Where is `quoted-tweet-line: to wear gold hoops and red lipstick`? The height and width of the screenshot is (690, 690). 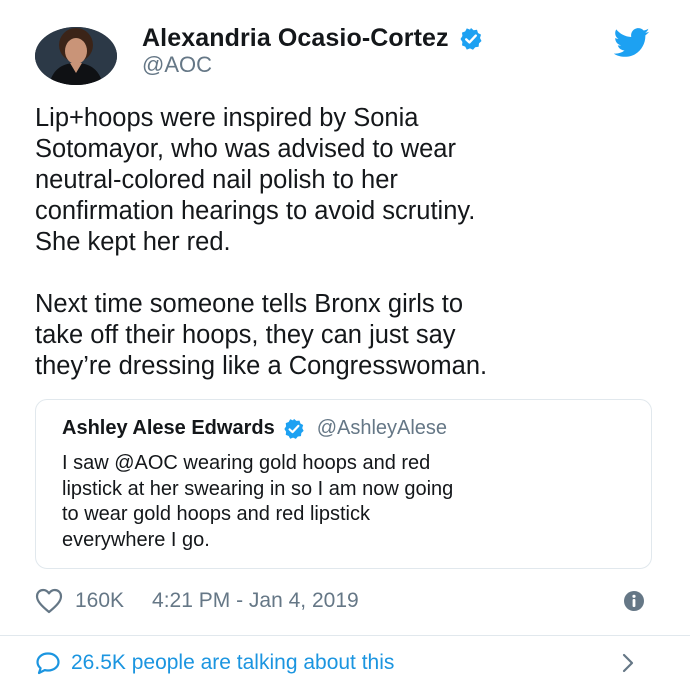
quoted-tweet-line: to wear gold hoops and red lipstick is located at coordinates (216, 514).